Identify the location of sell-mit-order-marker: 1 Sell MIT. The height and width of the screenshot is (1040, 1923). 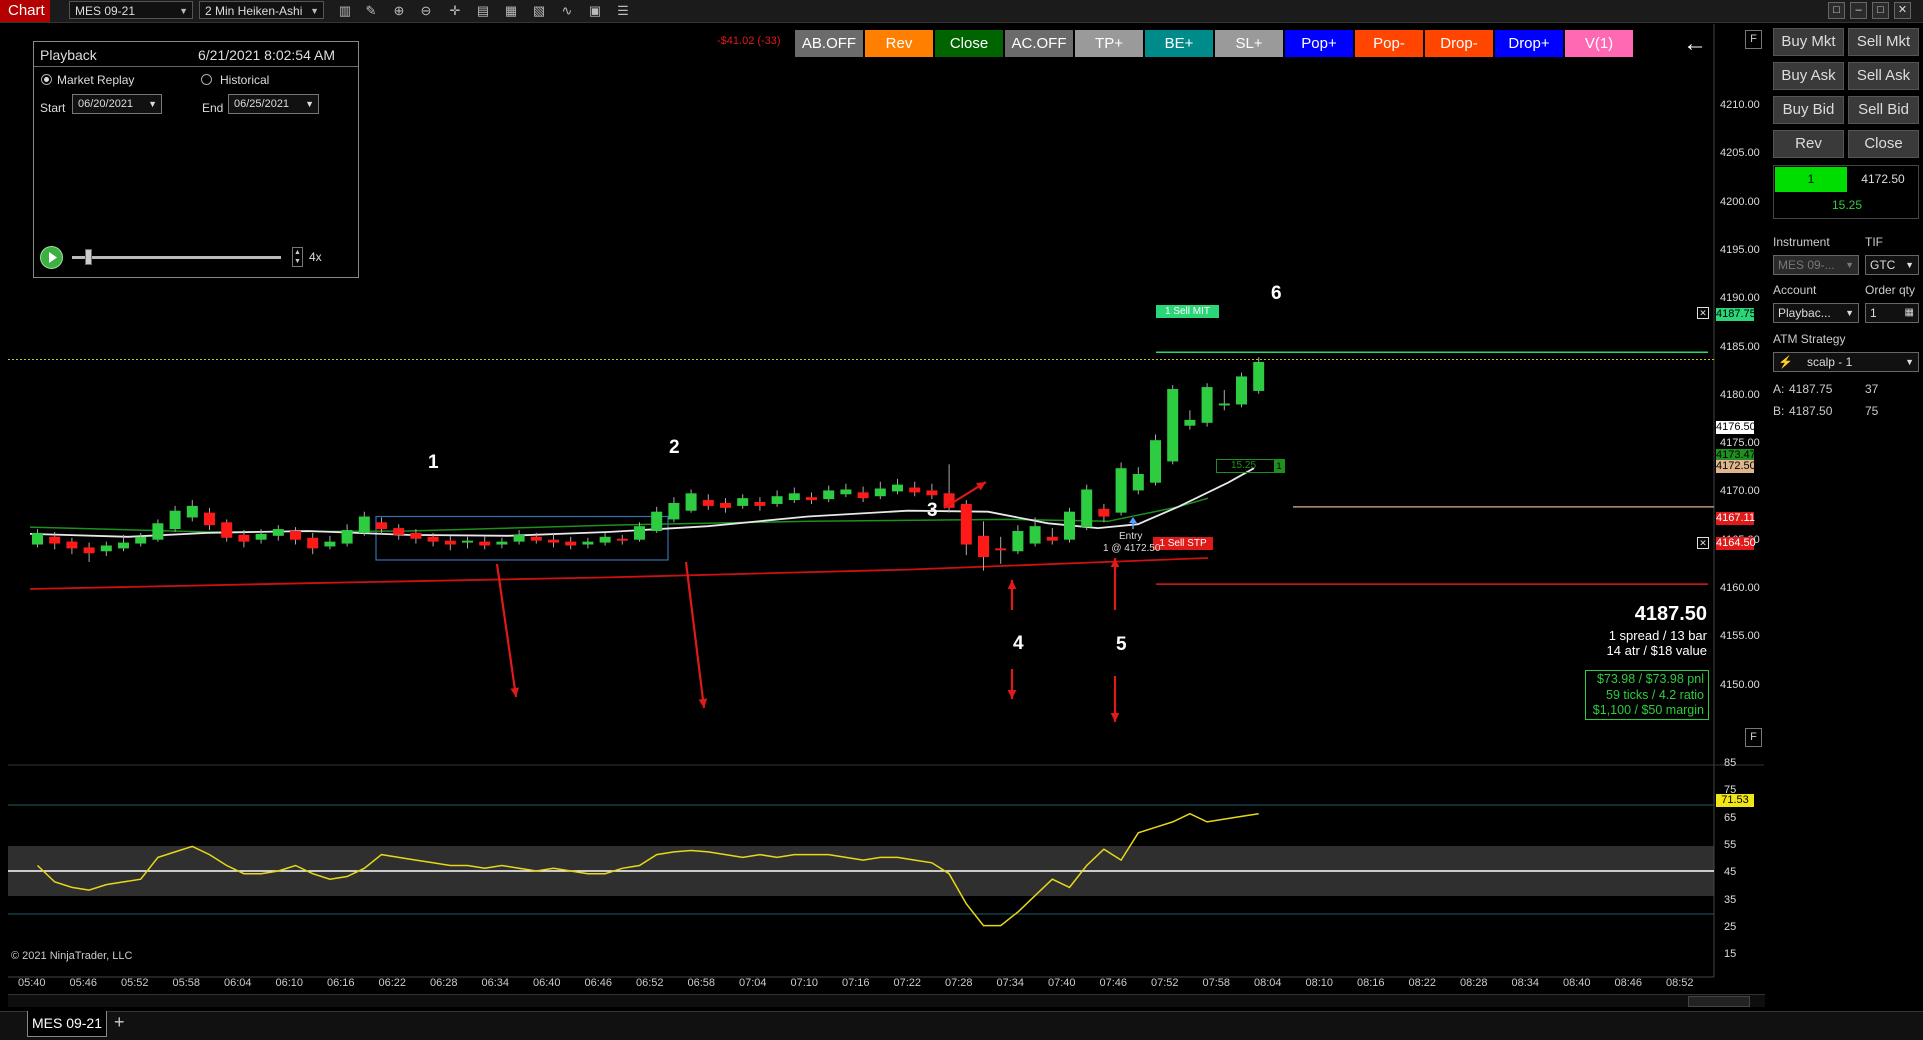
(1187, 311).